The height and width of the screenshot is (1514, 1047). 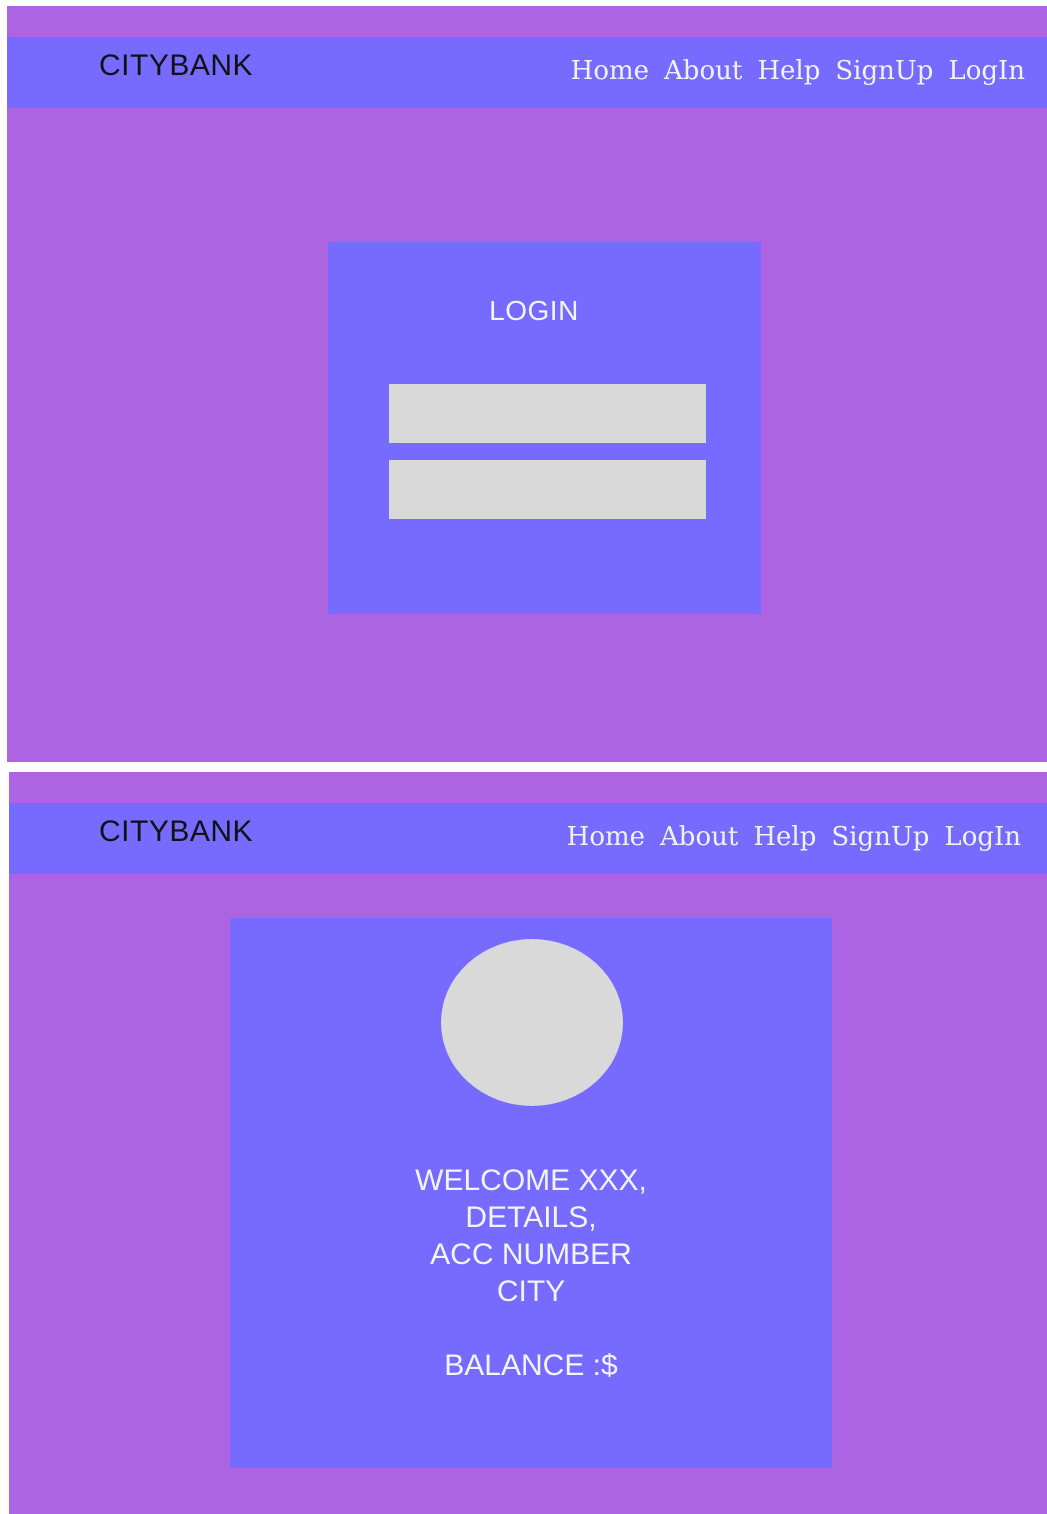 I want to click on welcome-text: WELCOME XXX,, so click(x=531, y=1180).